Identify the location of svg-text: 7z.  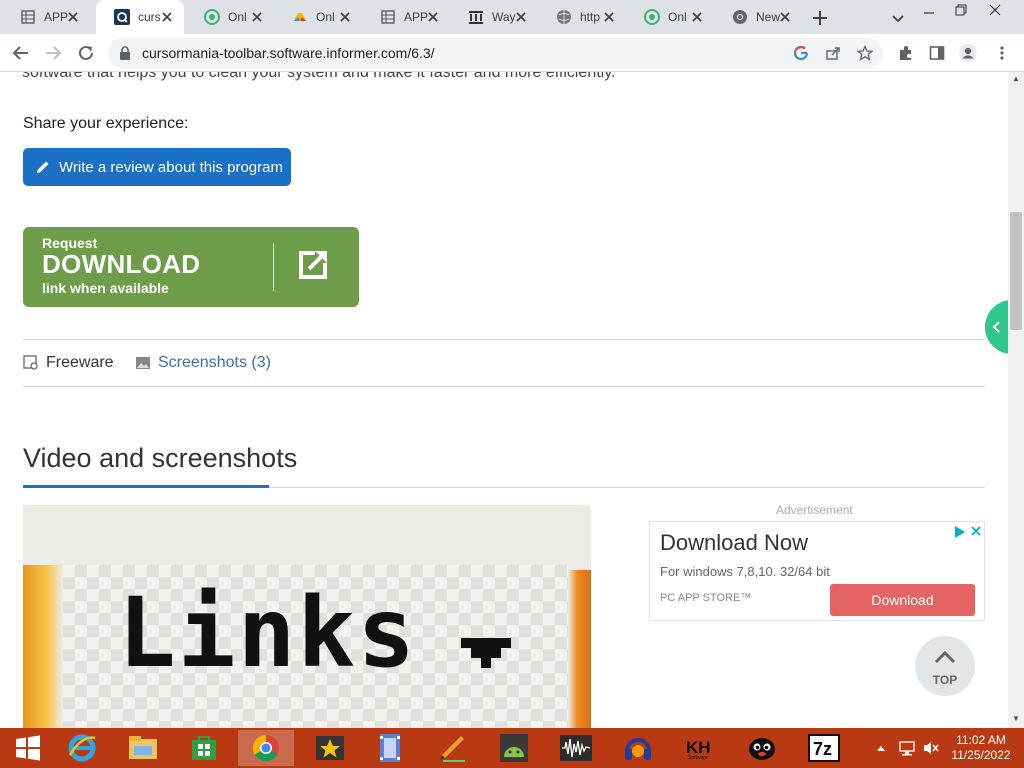
(822, 749).